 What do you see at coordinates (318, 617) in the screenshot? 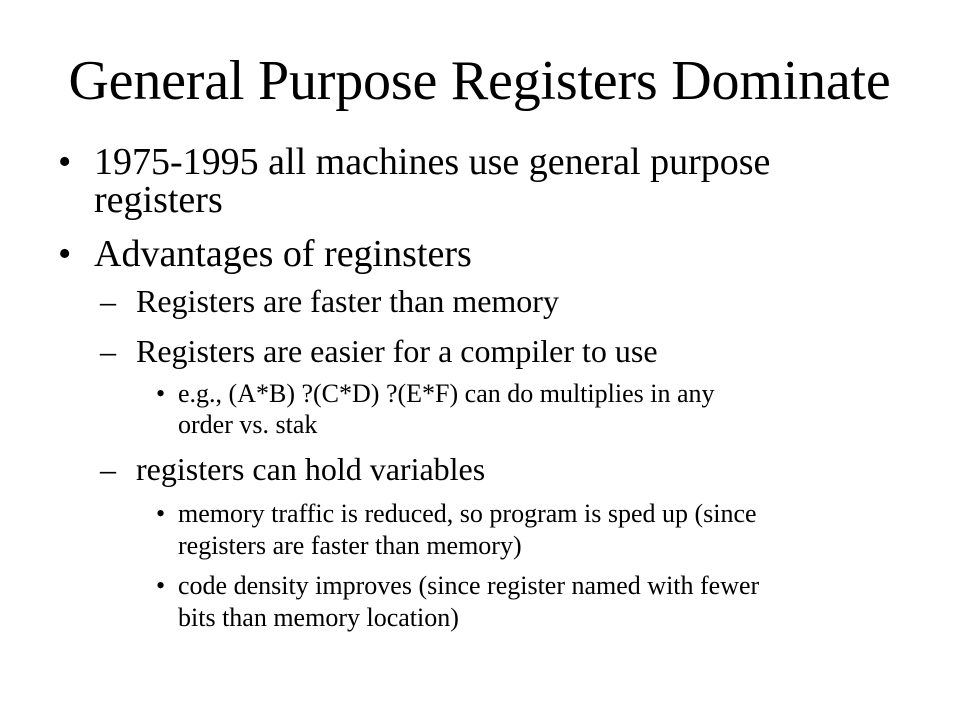
I see `sub-sub-item-text-line-2: bits than memory location)` at bounding box center [318, 617].